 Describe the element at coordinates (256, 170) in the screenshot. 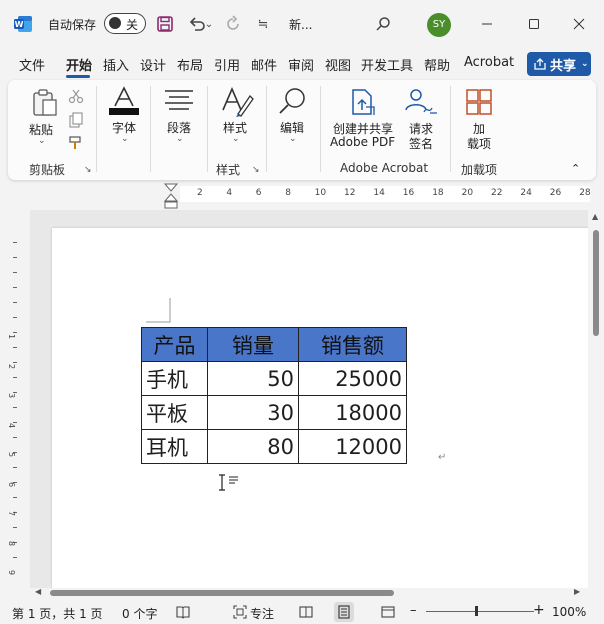

I see `styles-launcher-icon: ↘` at that location.